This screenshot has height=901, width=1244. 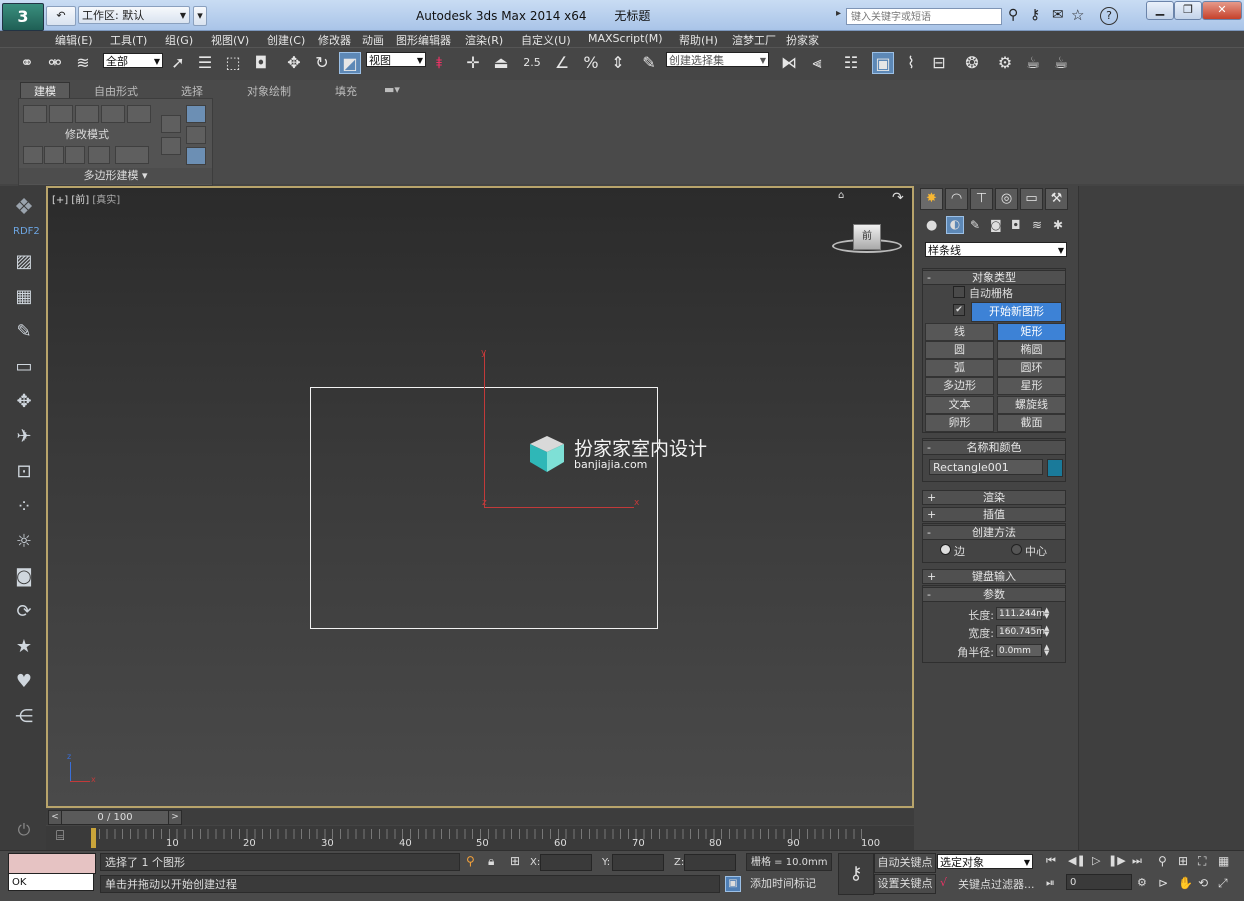 What do you see at coordinates (959, 350) in the screenshot?
I see `circle-button: 圆` at bounding box center [959, 350].